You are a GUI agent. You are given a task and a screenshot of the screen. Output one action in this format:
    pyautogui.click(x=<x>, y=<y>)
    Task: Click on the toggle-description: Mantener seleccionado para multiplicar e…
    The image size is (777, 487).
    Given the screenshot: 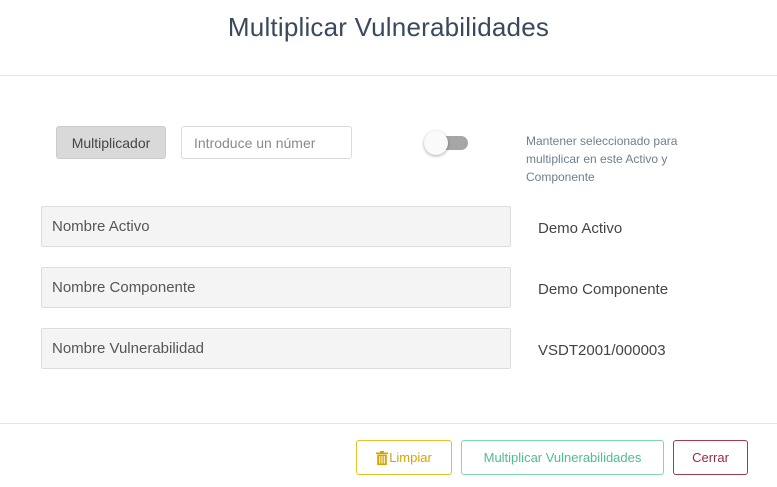 What is the action you would take?
    pyautogui.click(x=602, y=159)
    